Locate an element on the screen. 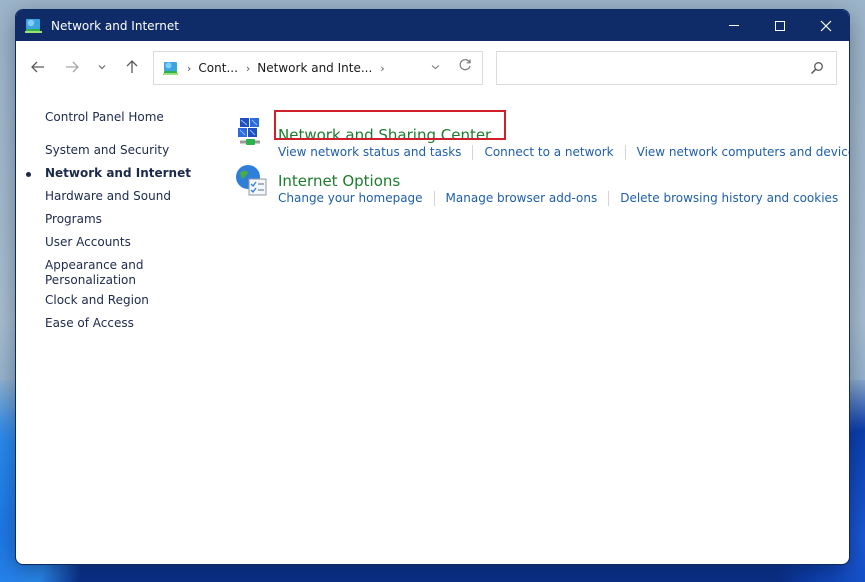 Image resolution: width=865 pixels, height=582 pixels. back-button is located at coordinates (38, 67).